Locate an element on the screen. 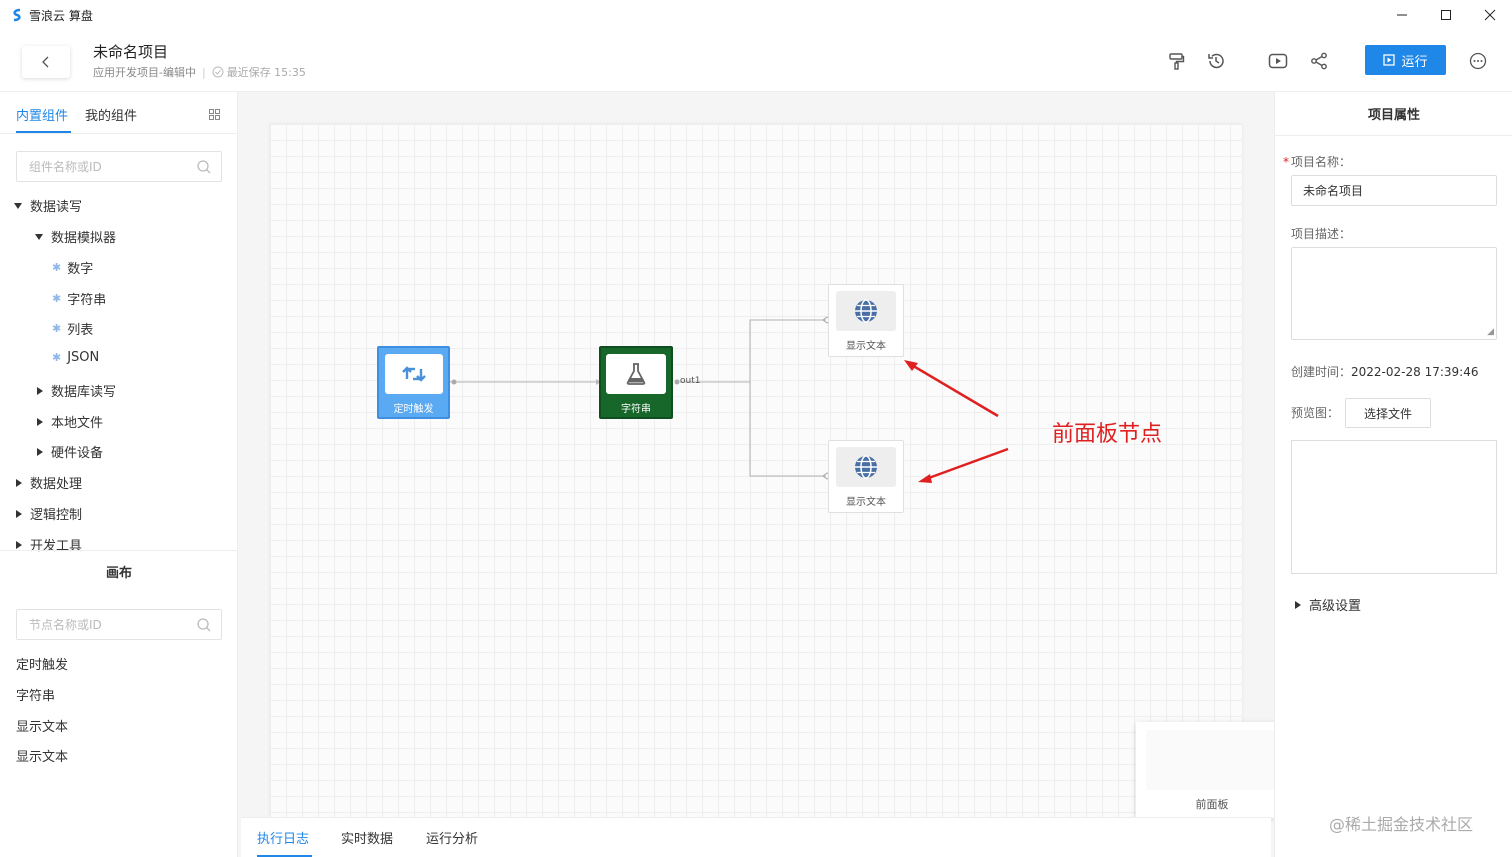 The height and width of the screenshot is (857, 1512). tree-label: 数据模拟器 is located at coordinates (84, 238).